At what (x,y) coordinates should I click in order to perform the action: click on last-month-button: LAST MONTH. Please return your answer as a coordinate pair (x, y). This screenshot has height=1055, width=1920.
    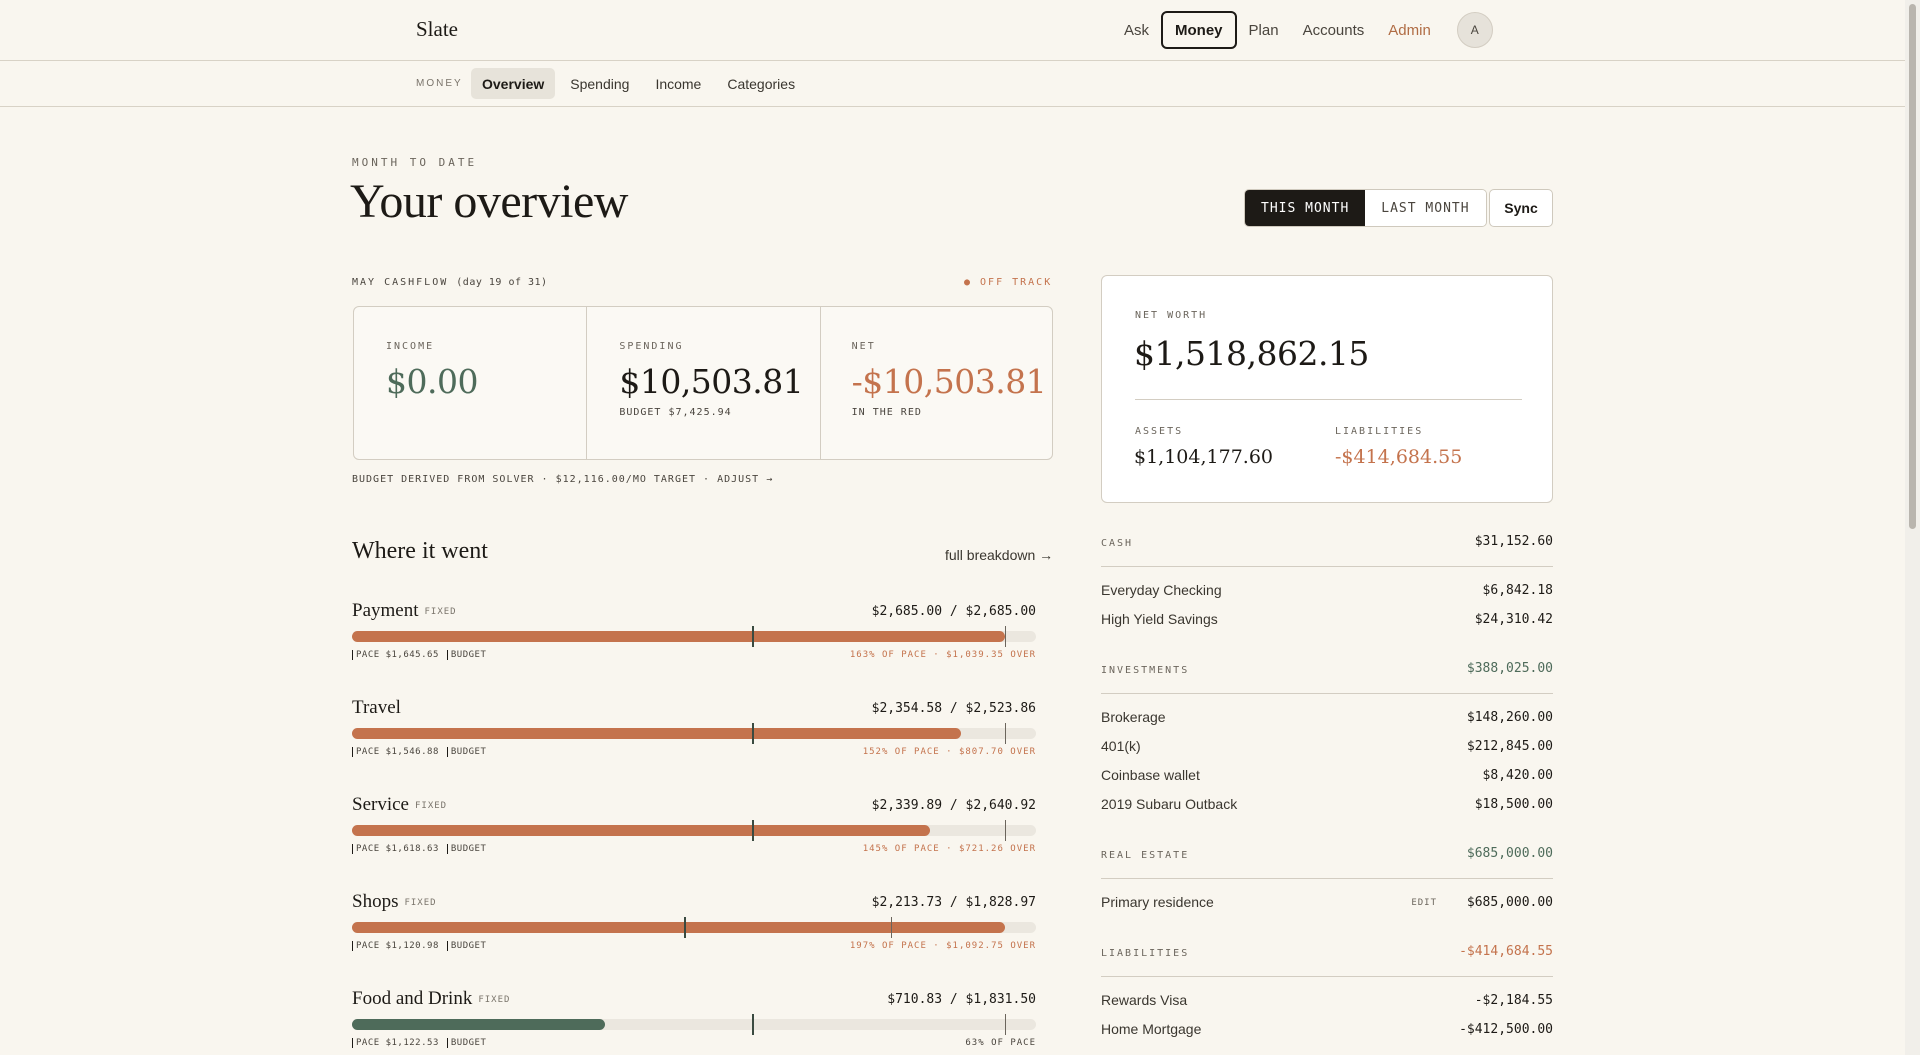
    Looking at the image, I should click on (1425, 208).